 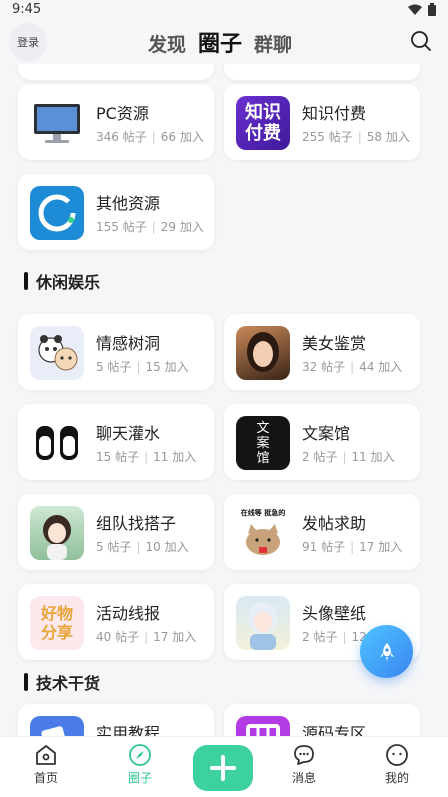 What do you see at coordinates (28, 42) in the screenshot?
I see `login-button: 登录` at bounding box center [28, 42].